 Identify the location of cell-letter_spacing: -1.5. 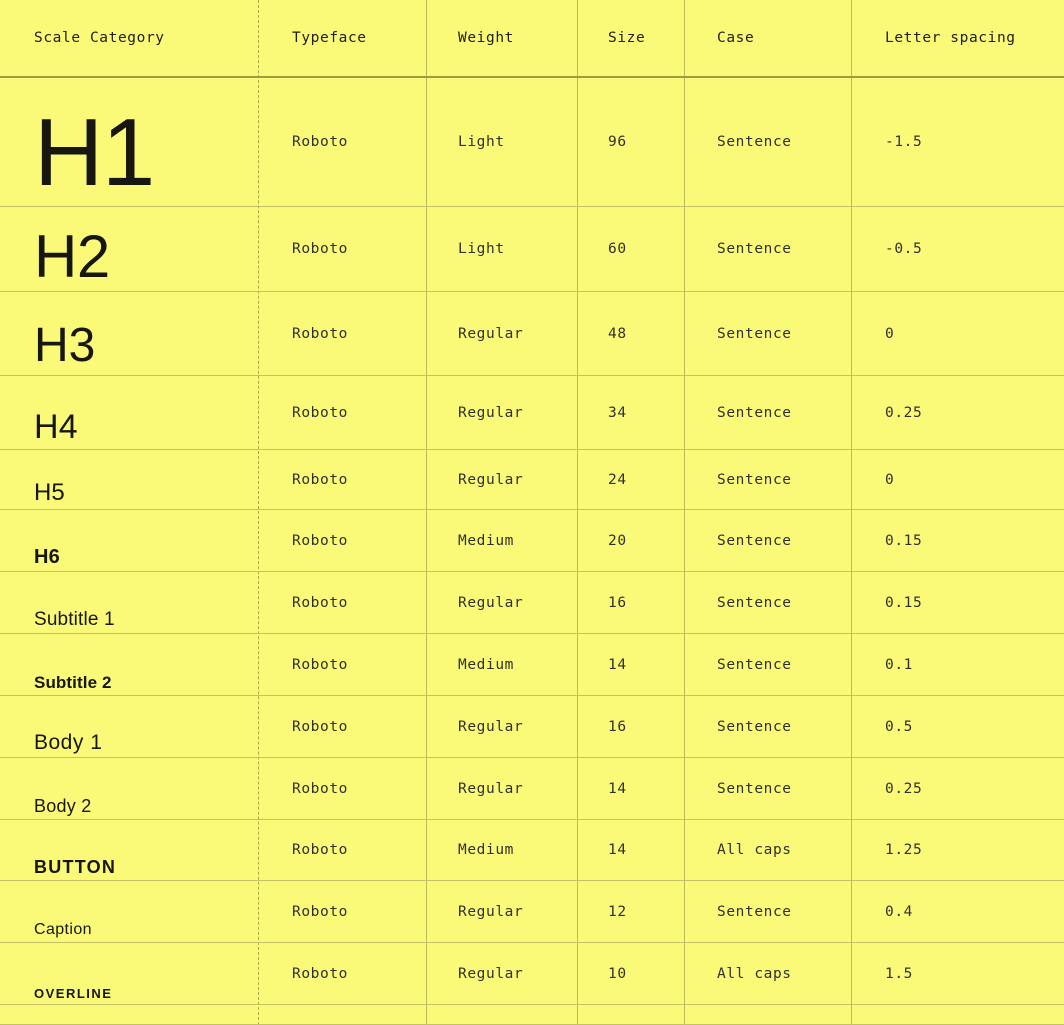
(904, 142).